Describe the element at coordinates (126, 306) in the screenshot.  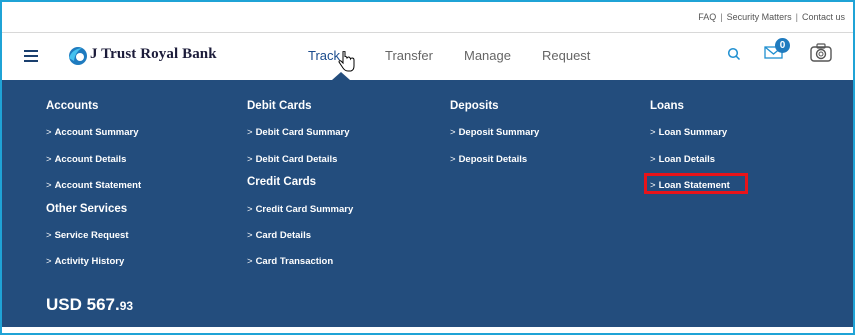
I see `balance-decimal: 93` at that location.